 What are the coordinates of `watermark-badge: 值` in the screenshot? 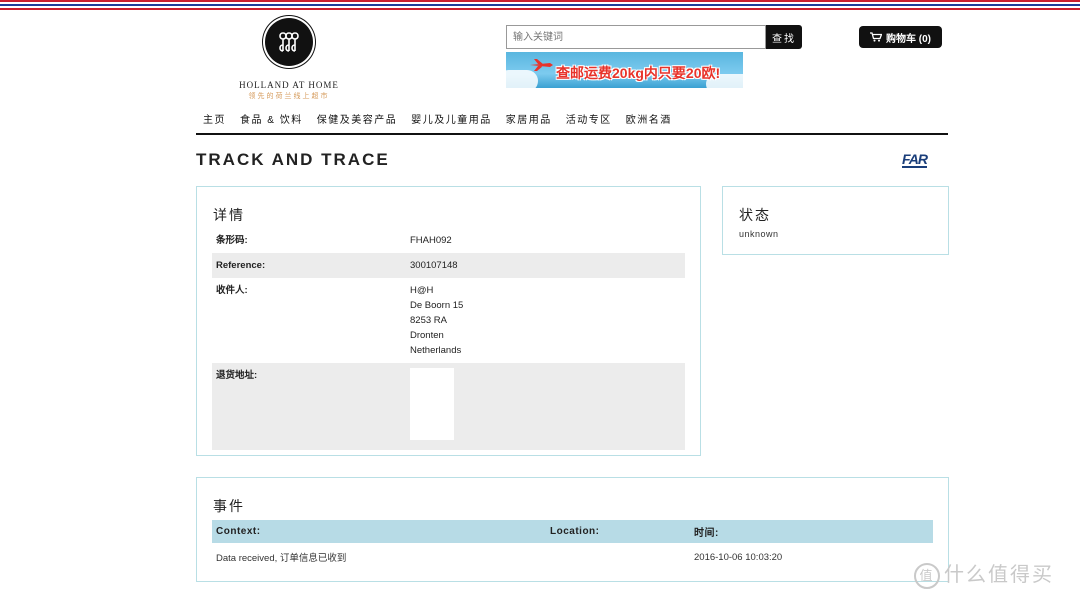 It's located at (927, 575).